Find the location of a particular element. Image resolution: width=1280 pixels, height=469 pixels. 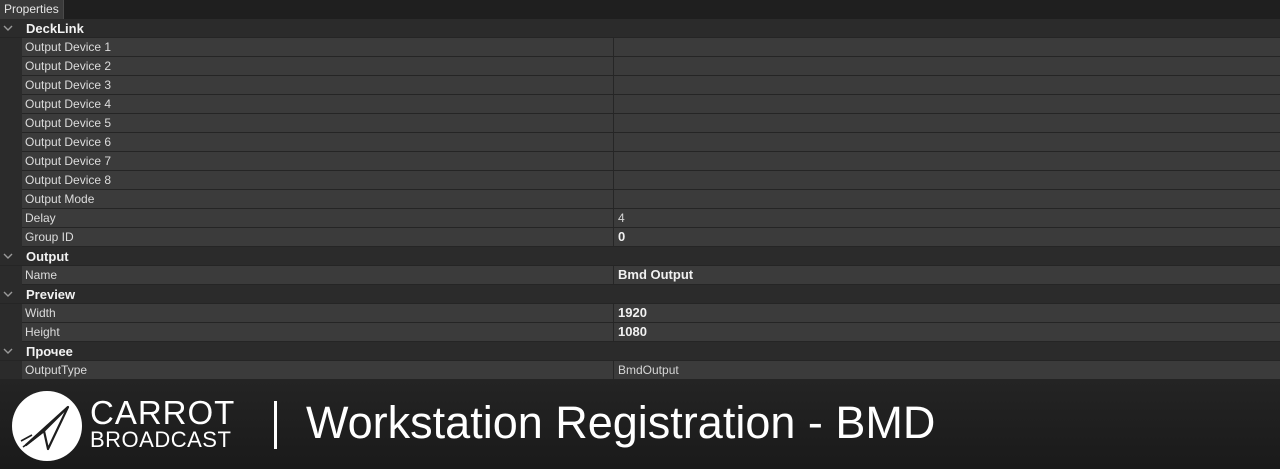

page-title: Workstation Registration - BMD is located at coordinates (621, 422).